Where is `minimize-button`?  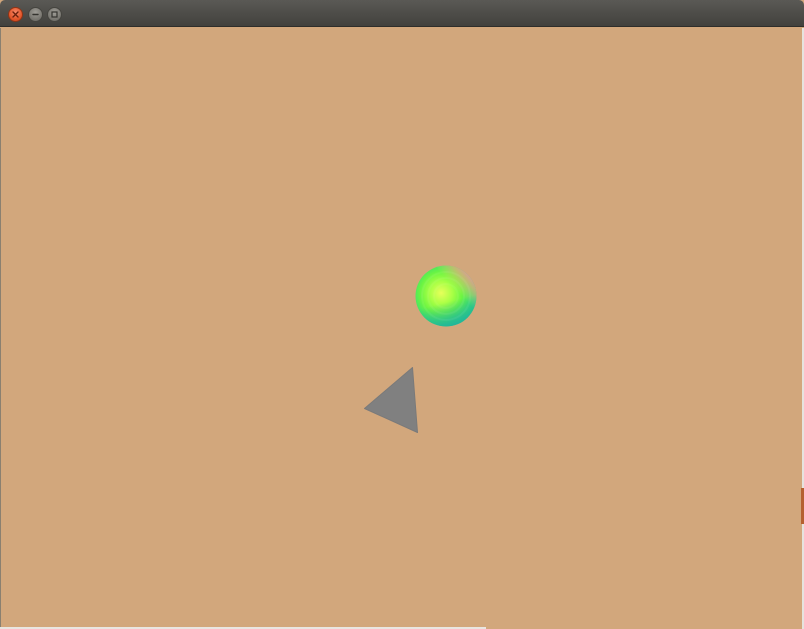
minimize-button is located at coordinates (35, 14).